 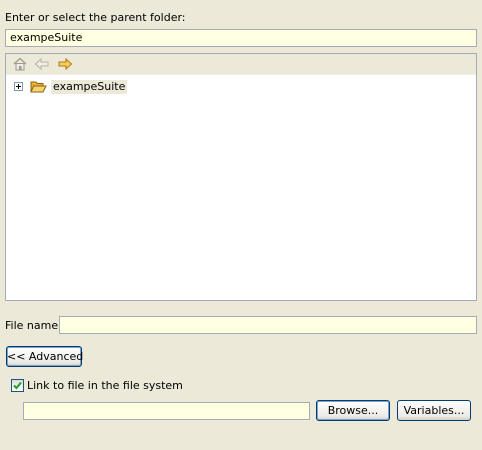 I want to click on file-name-input, so click(x=268, y=325).